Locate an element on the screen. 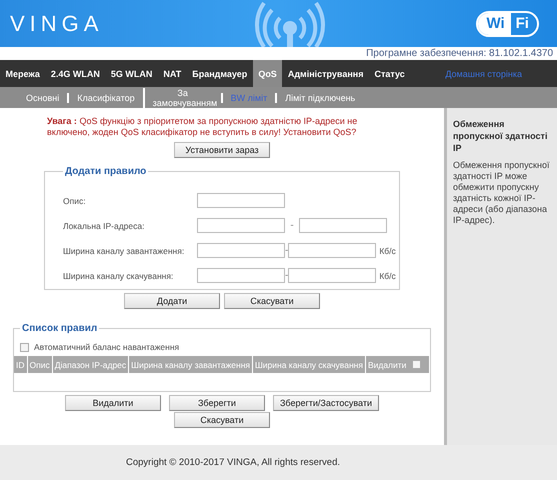 This screenshot has width=557, height=480. help-title: Обмеження пропускної здатності IP is located at coordinates (500, 136).